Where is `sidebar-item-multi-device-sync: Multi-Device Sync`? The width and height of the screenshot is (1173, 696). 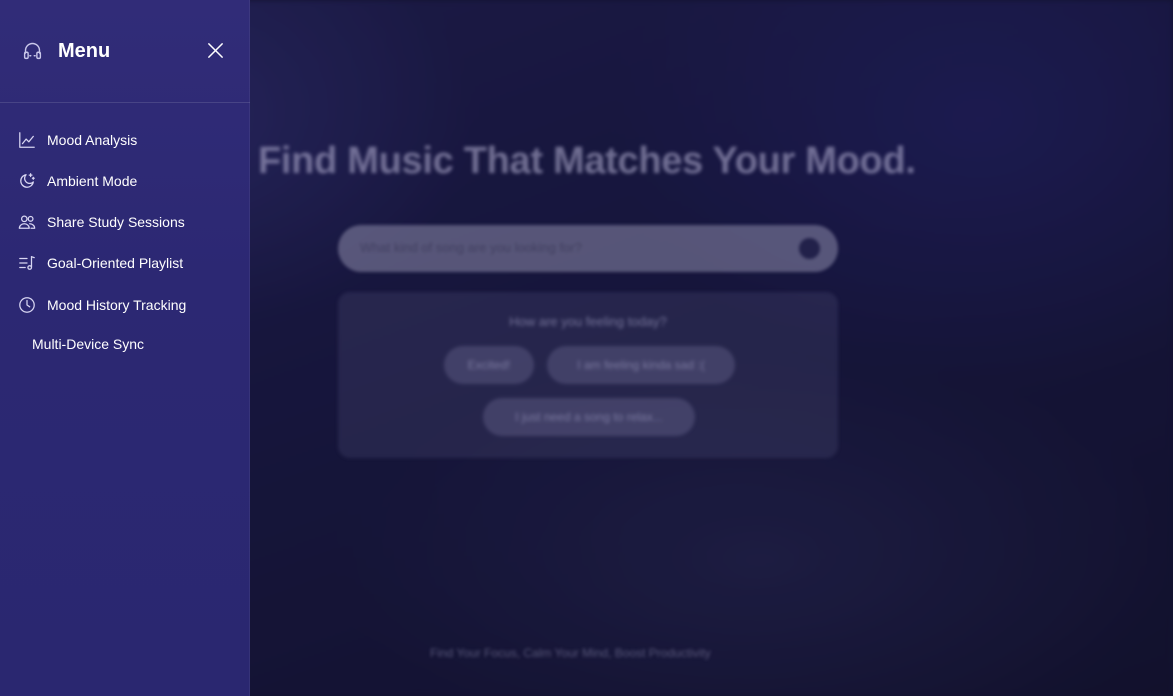
sidebar-item-multi-device-sync: Multi-Device Sync is located at coordinates (125, 344).